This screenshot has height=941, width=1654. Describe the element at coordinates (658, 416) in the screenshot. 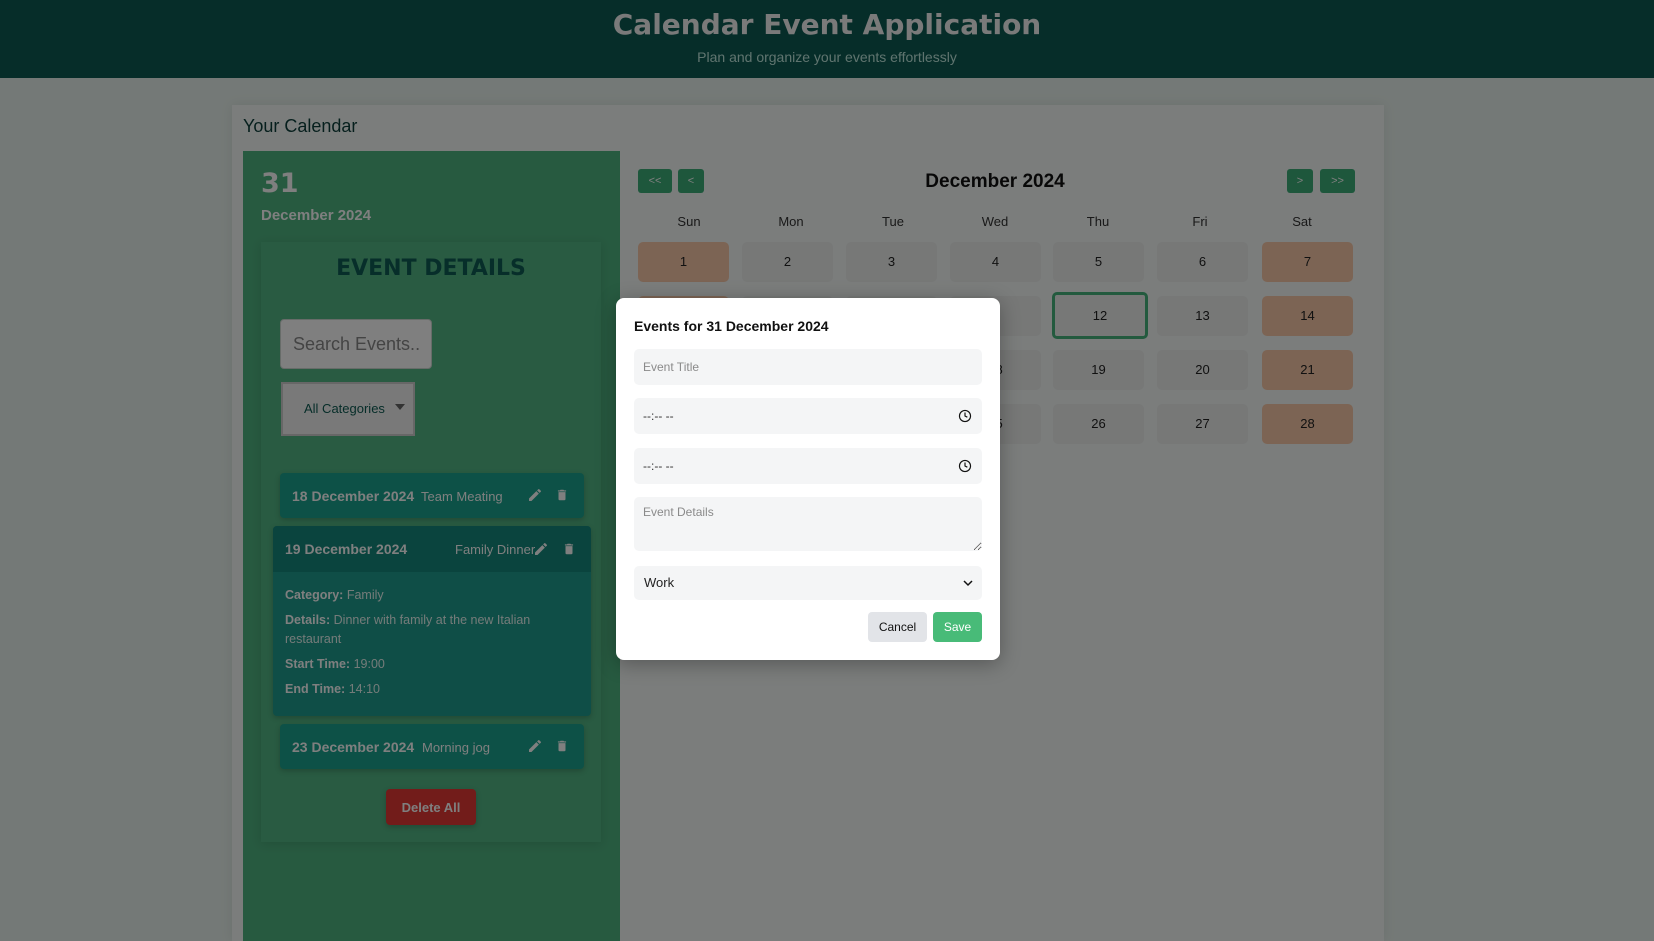

I see `start-time-value: --:-- --` at that location.